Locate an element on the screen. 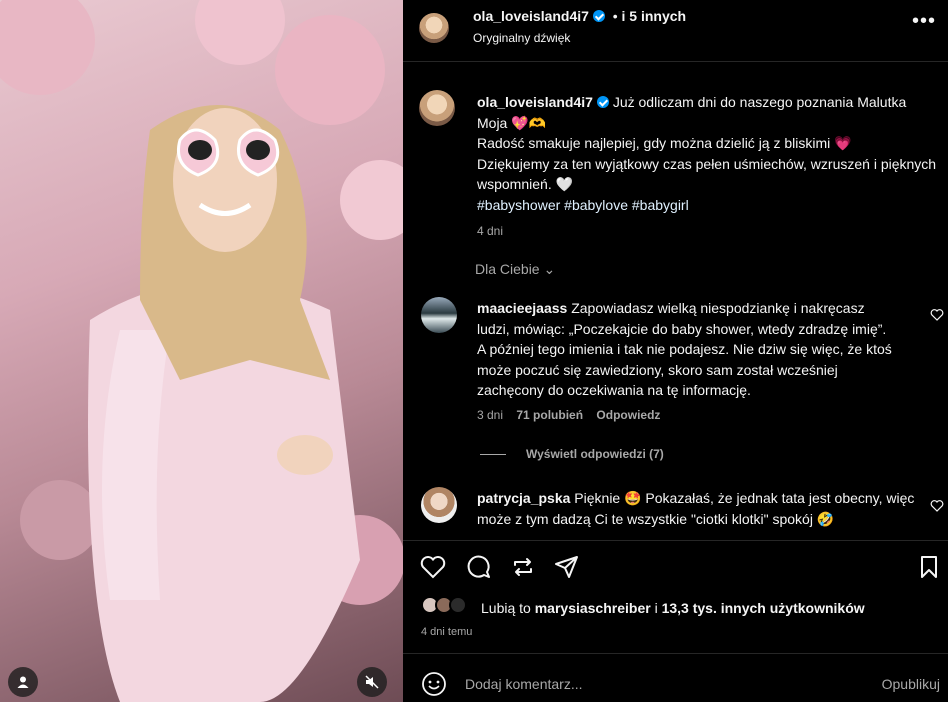  bookmark-icon is located at coordinates (929, 567).